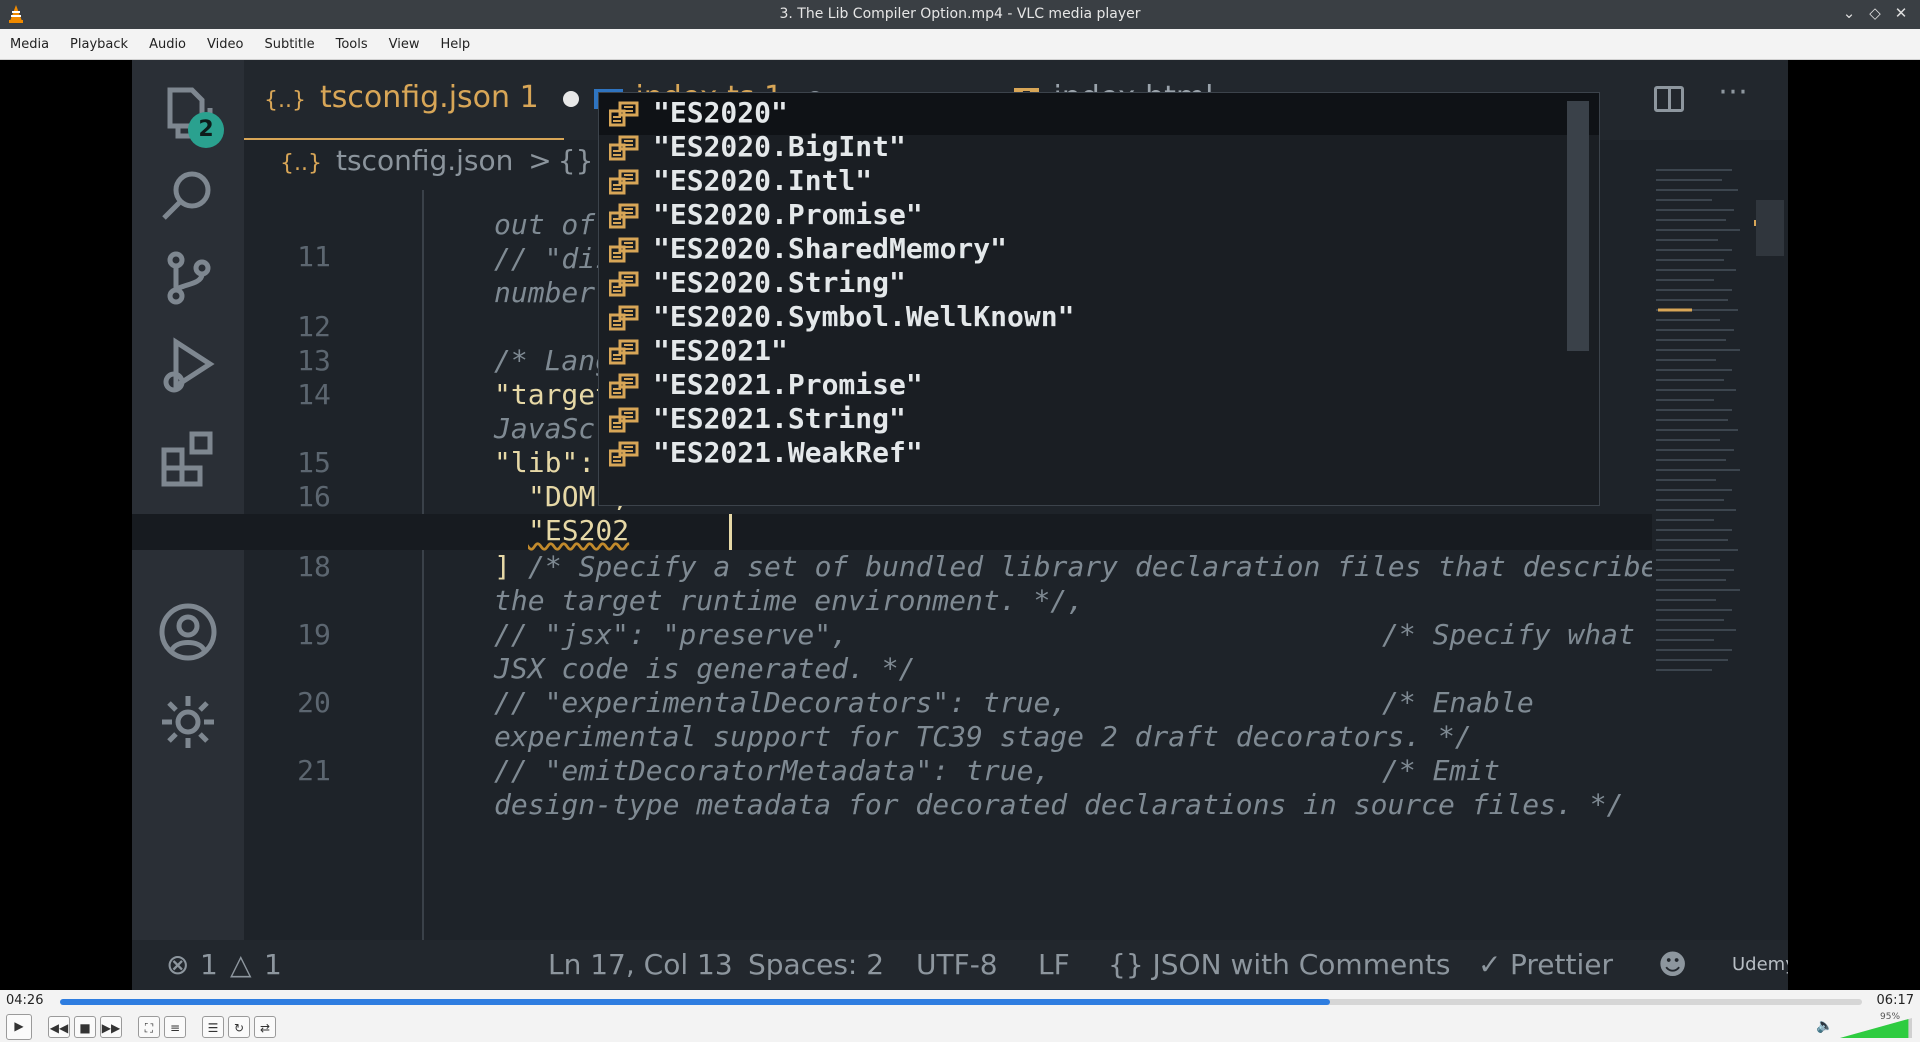 The width and height of the screenshot is (1920, 1042). I want to click on minimap, so click(1702, 480).